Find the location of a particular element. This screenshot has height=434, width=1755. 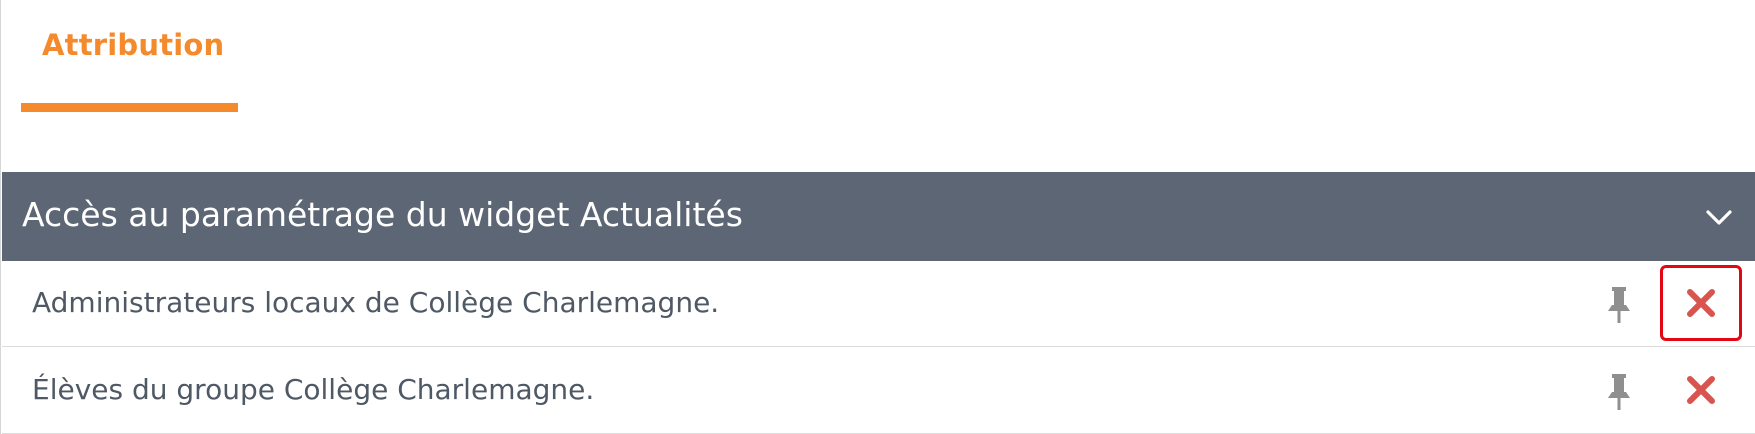

list-item-label: Élèves du groupe Collège Charlemagne. is located at coordinates (313, 389).